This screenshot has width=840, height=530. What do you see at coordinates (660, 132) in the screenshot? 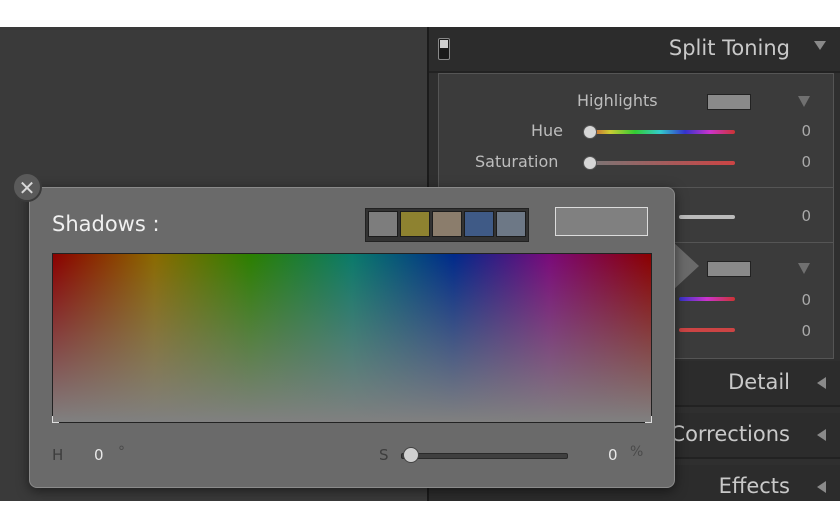
I see `hue-slider-track` at bounding box center [660, 132].